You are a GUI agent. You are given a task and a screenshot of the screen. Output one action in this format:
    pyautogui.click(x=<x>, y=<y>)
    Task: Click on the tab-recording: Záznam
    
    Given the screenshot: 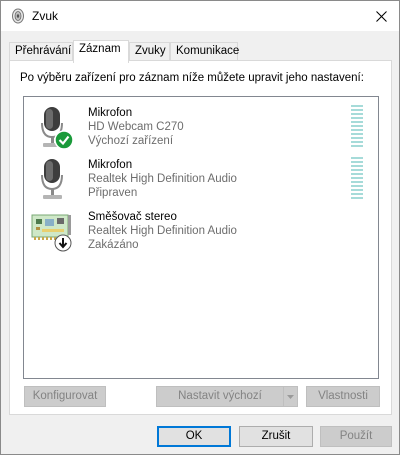 What is the action you would take?
    pyautogui.click(x=101, y=51)
    